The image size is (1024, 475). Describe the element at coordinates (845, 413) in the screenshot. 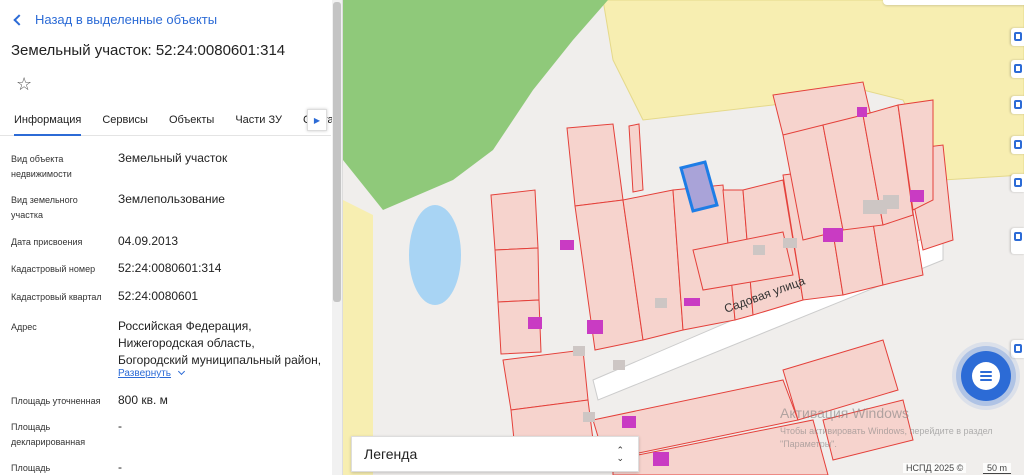

I see `watermark-title: Активация Windows` at that location.